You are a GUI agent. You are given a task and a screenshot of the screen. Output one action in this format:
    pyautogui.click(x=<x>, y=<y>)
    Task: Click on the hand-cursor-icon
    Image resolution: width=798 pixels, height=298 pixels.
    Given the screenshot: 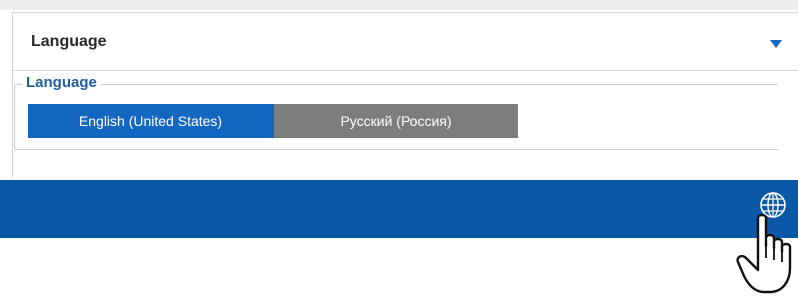 What is the action you would take?
    pyautogui.click(x=764, y=253)
    